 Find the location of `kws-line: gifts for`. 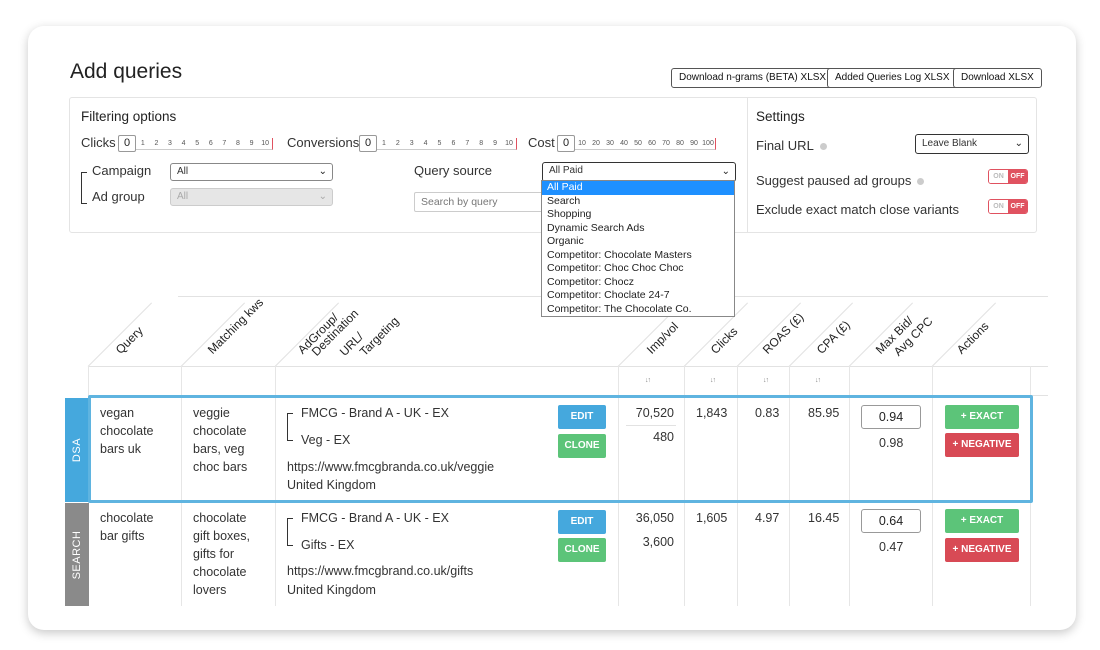

kws-line: gifts for is located at coordinates (213, 554).